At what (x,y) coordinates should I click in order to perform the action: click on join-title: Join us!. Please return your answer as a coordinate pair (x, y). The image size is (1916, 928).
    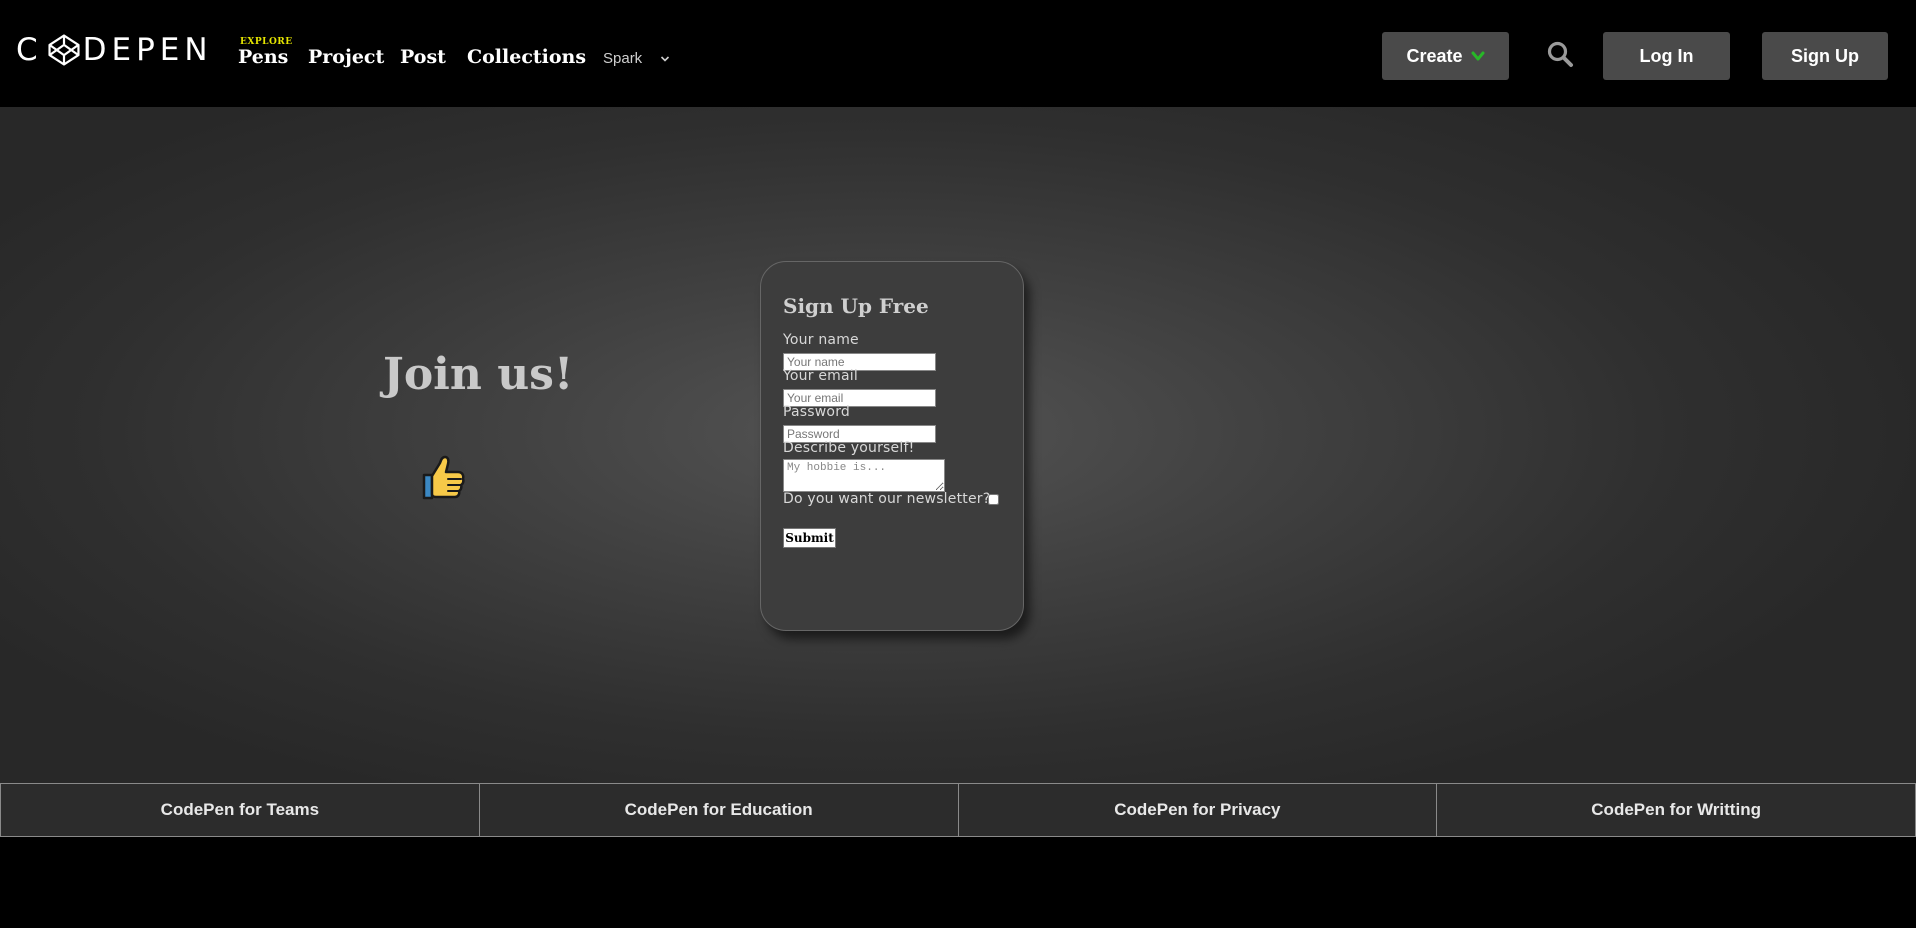
    Looking at the image, I should click on (478, 374).